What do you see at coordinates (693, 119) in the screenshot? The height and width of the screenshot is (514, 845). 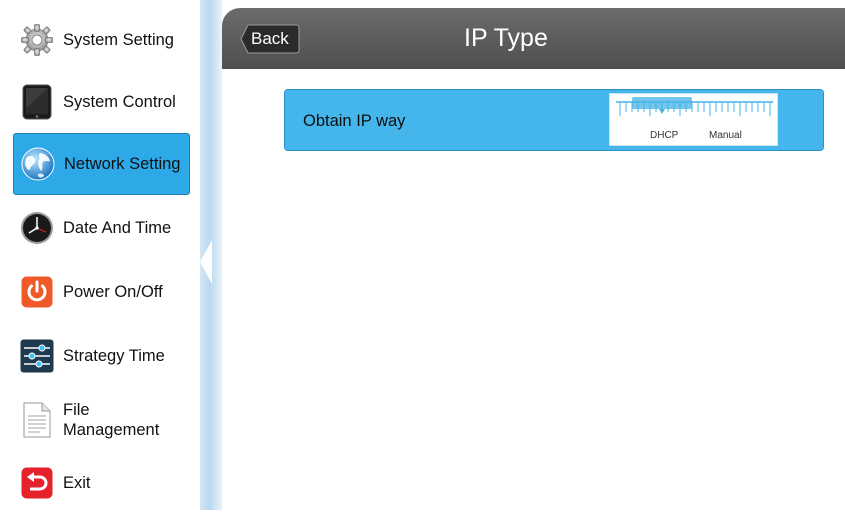 I see `ip-way-selector: DHCP Manual` at bounding box center [693, 119].